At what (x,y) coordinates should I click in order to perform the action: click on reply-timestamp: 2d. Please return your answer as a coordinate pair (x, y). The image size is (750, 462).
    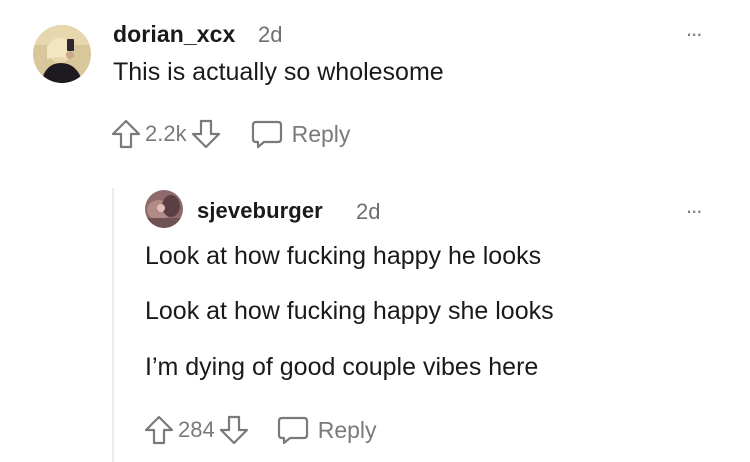
    Looking at the image, I should click on (368, 211).